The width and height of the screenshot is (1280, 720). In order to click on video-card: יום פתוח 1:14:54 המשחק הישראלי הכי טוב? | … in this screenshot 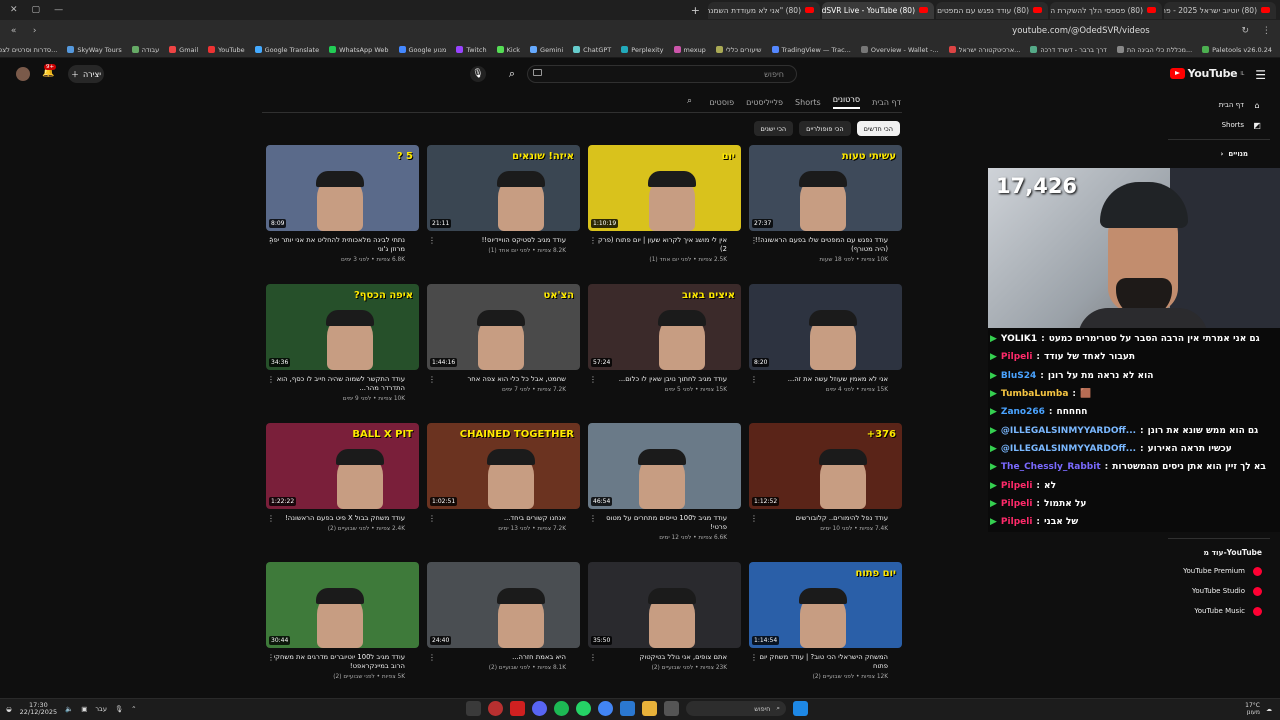, I will do `click(825, 631)`.